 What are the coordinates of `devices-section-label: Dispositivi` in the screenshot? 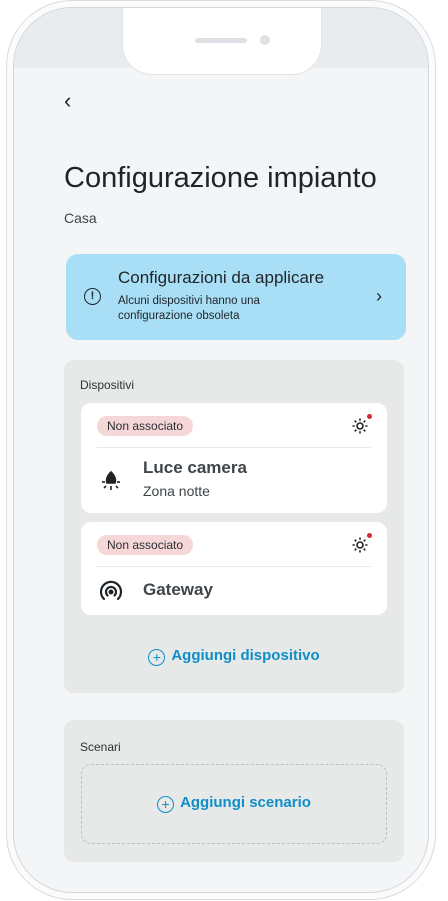 It's located at (107, 385).